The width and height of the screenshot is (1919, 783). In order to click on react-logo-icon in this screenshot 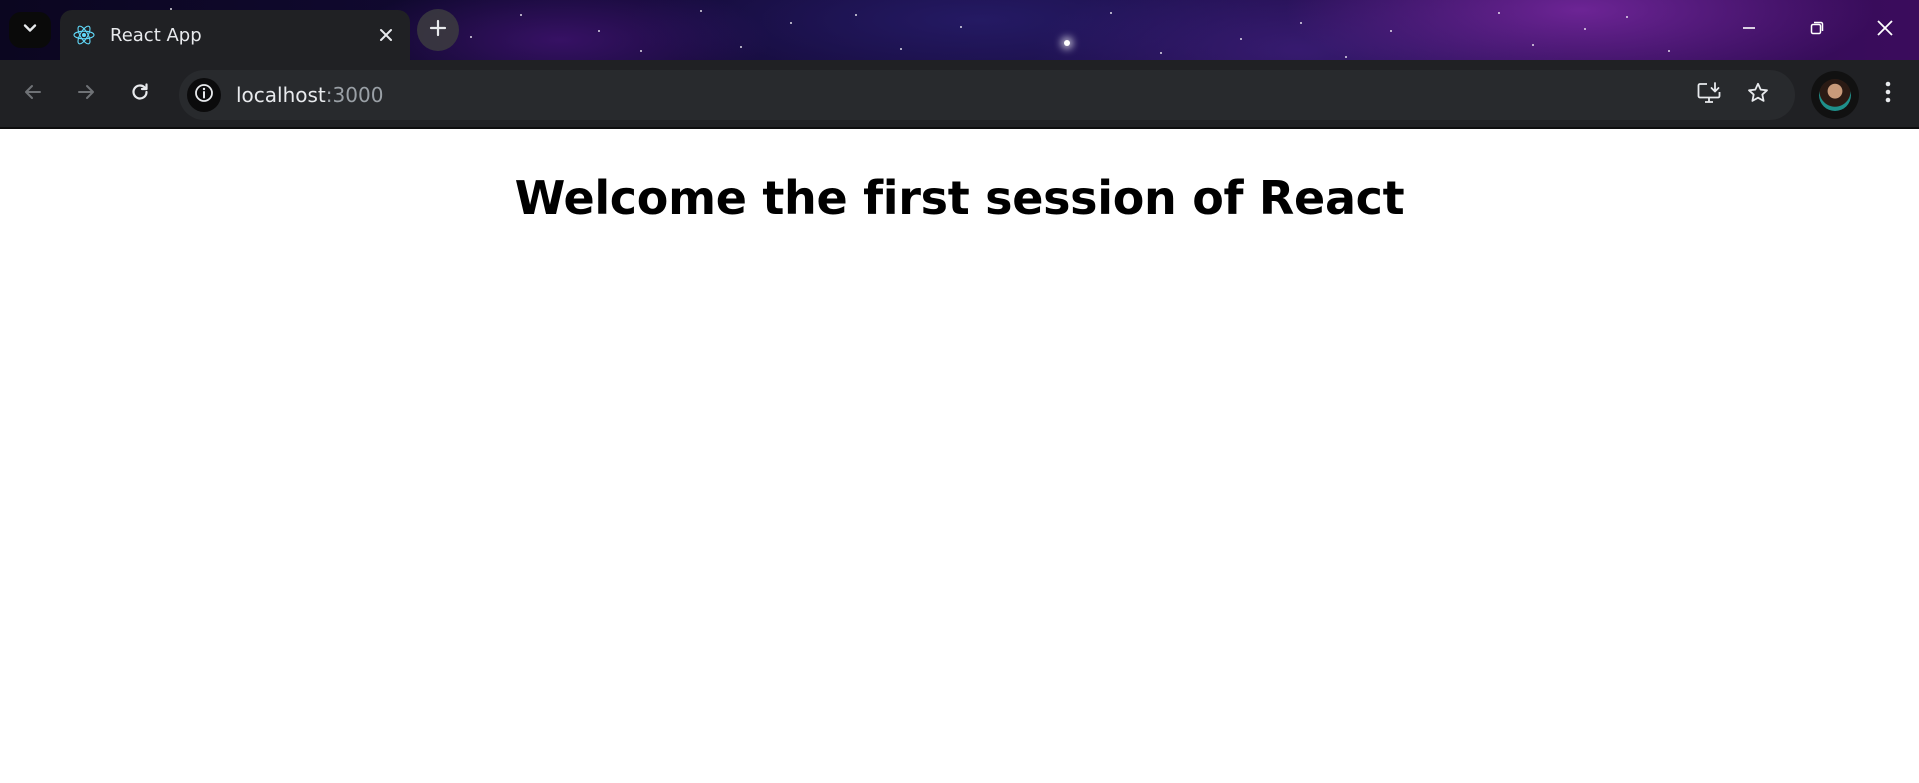, I will do `click(84, 35)`.